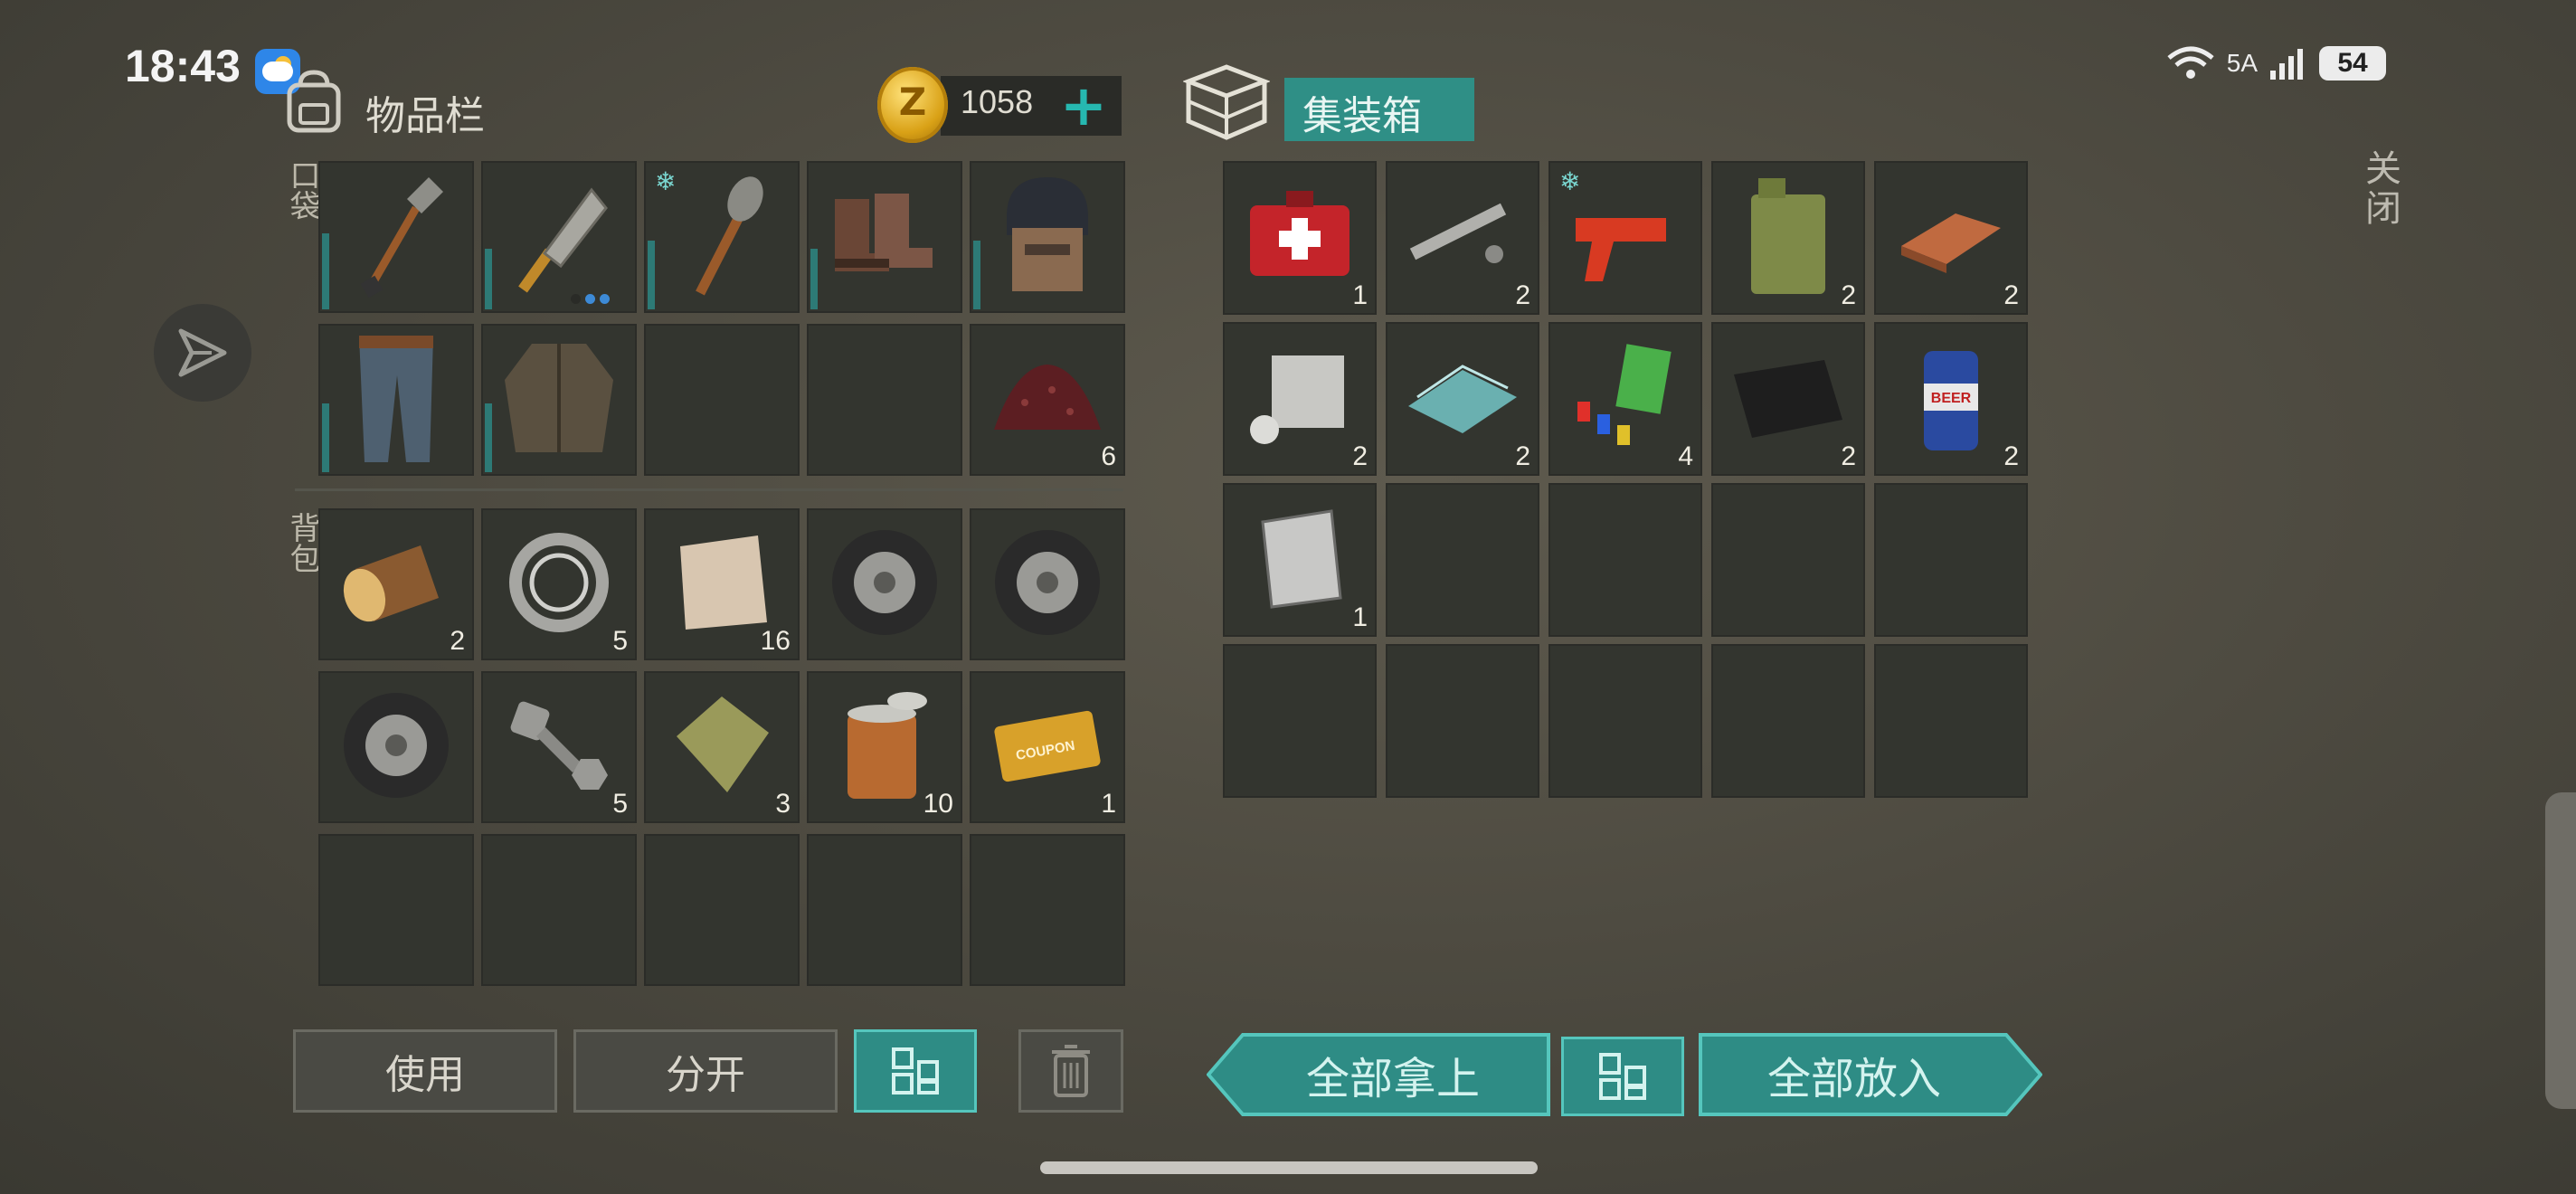 This screenshot has height=1194, width=2576. Describe the element at coordinates (722, 237) in the screenshot. I see `slot-spiked-club: ❄` at that location.